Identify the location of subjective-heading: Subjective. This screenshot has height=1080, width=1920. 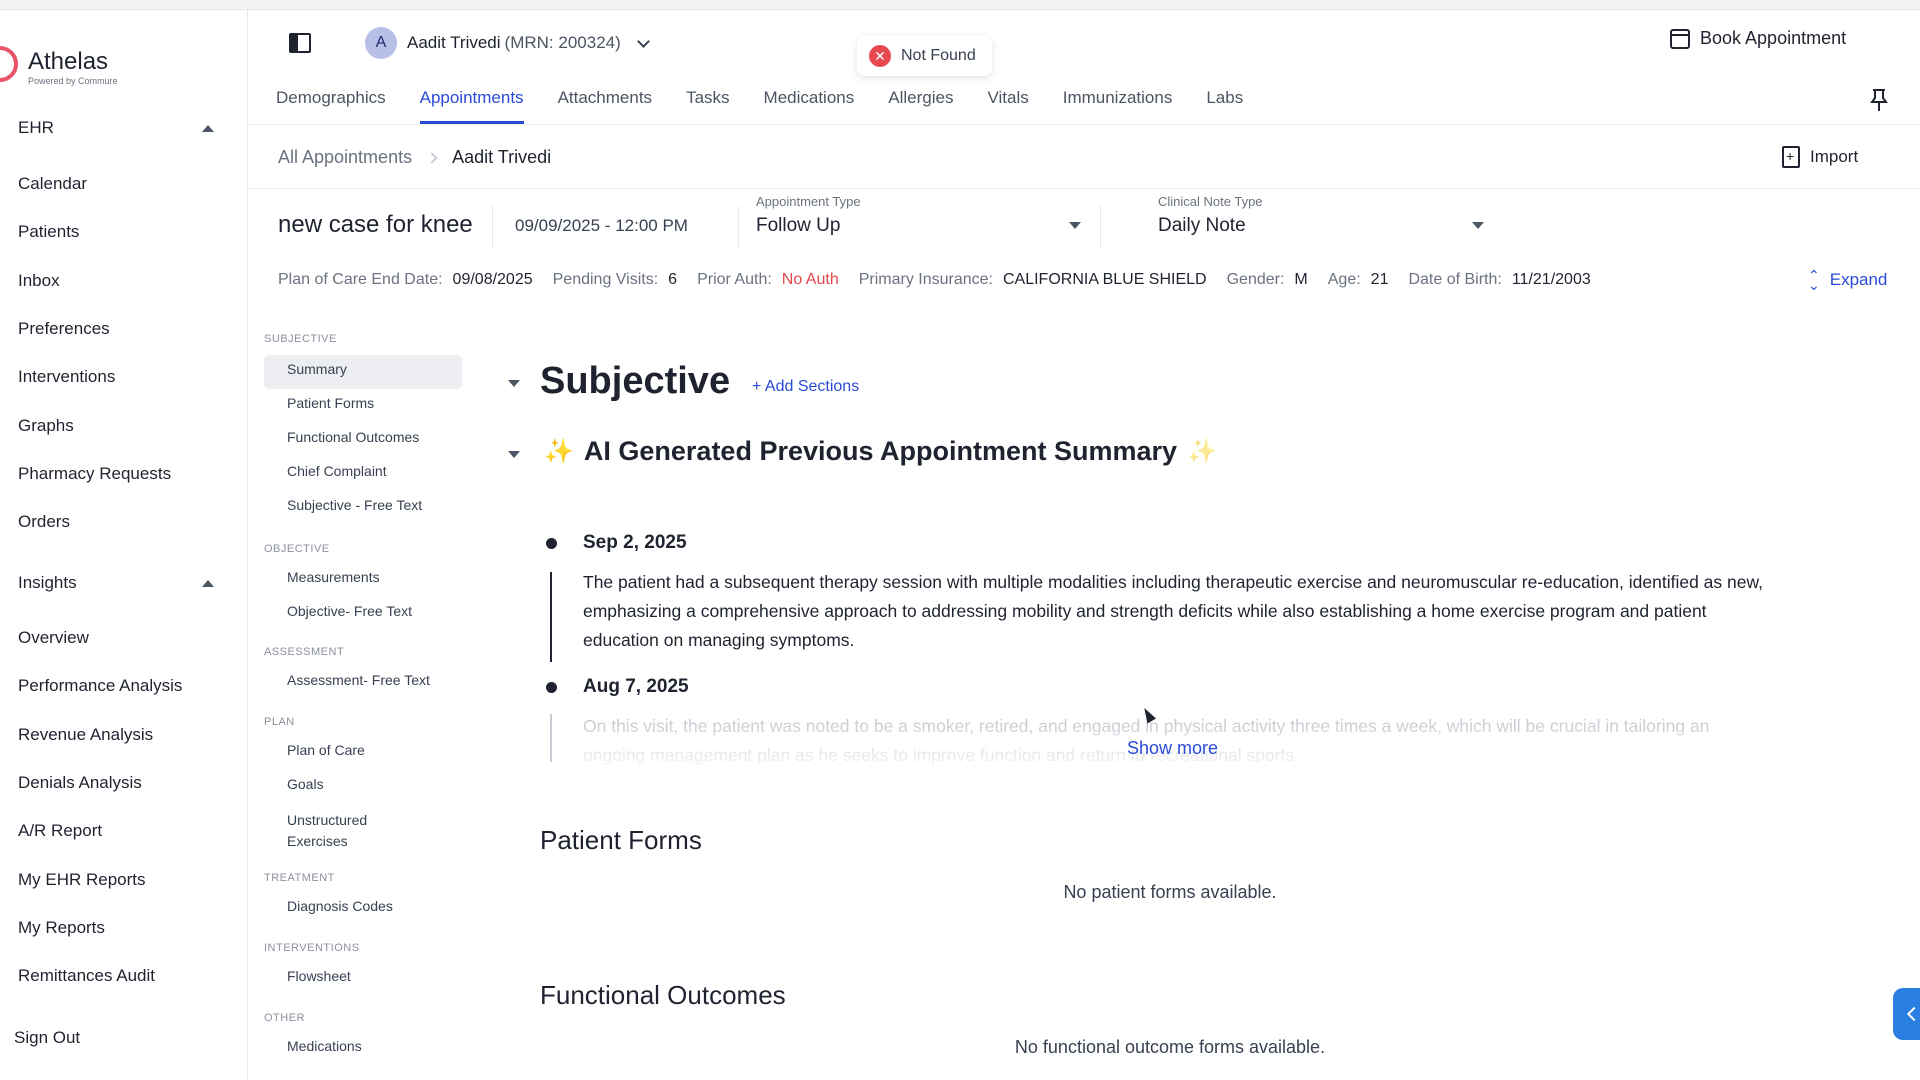
(635, 381).